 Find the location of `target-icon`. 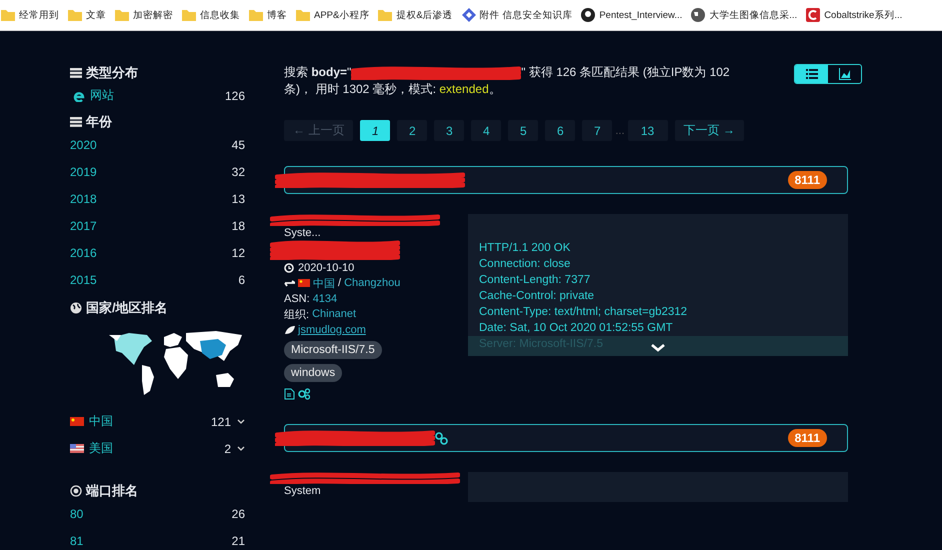

target-icon is located at coordinates (76, 491).